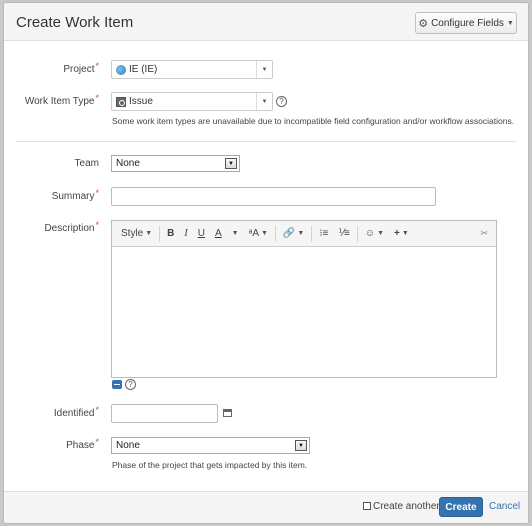 This screenshot has height=526, width=532. Describe the element at coordinates (201, 233) in the screenshot. I see `underline-button: U` at that location.